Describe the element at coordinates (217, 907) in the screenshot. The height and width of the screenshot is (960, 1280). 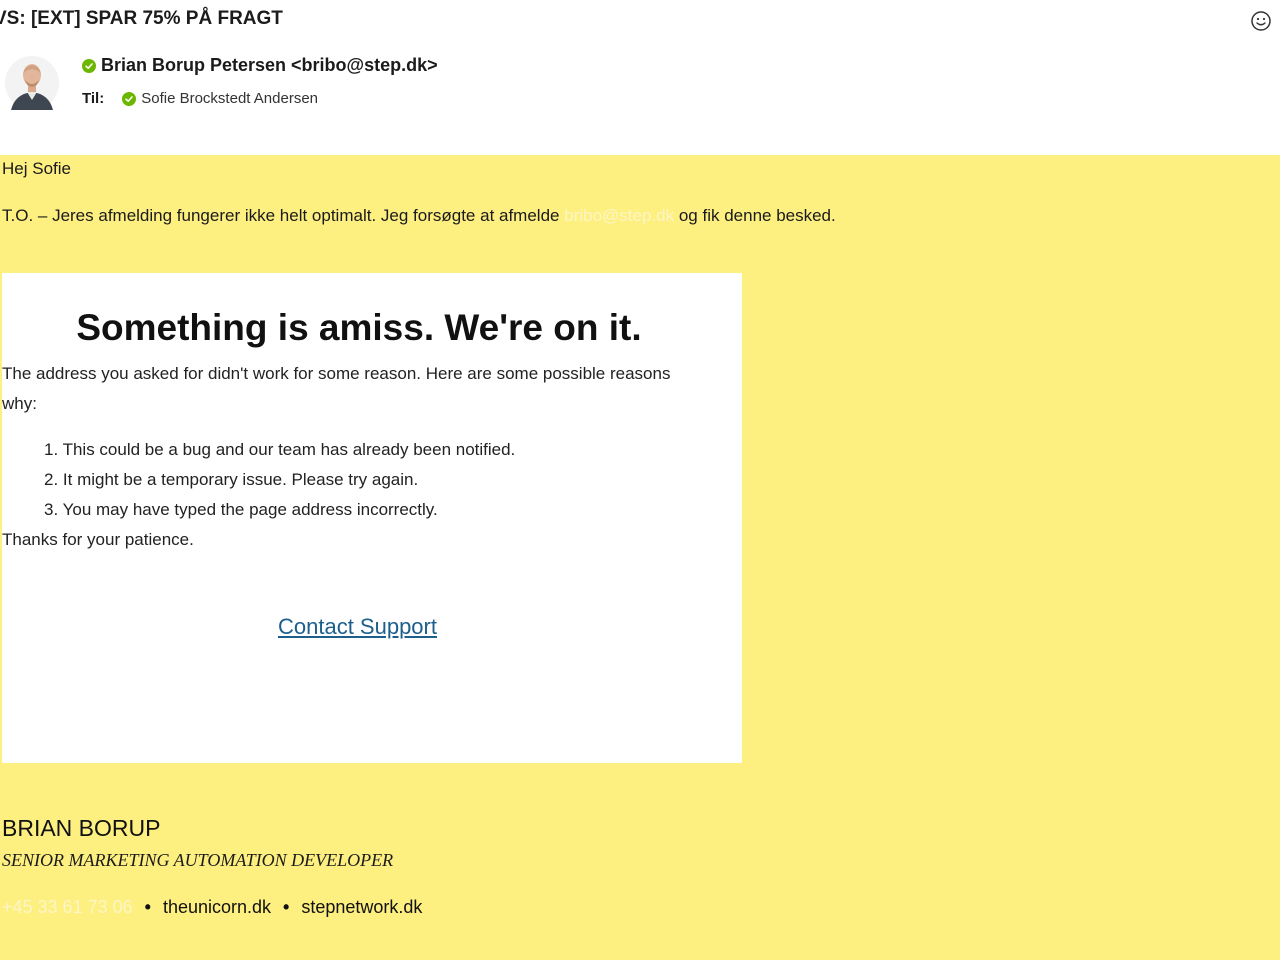
I see `signature-link-theunicorn: theunicorn.dk` at that location.